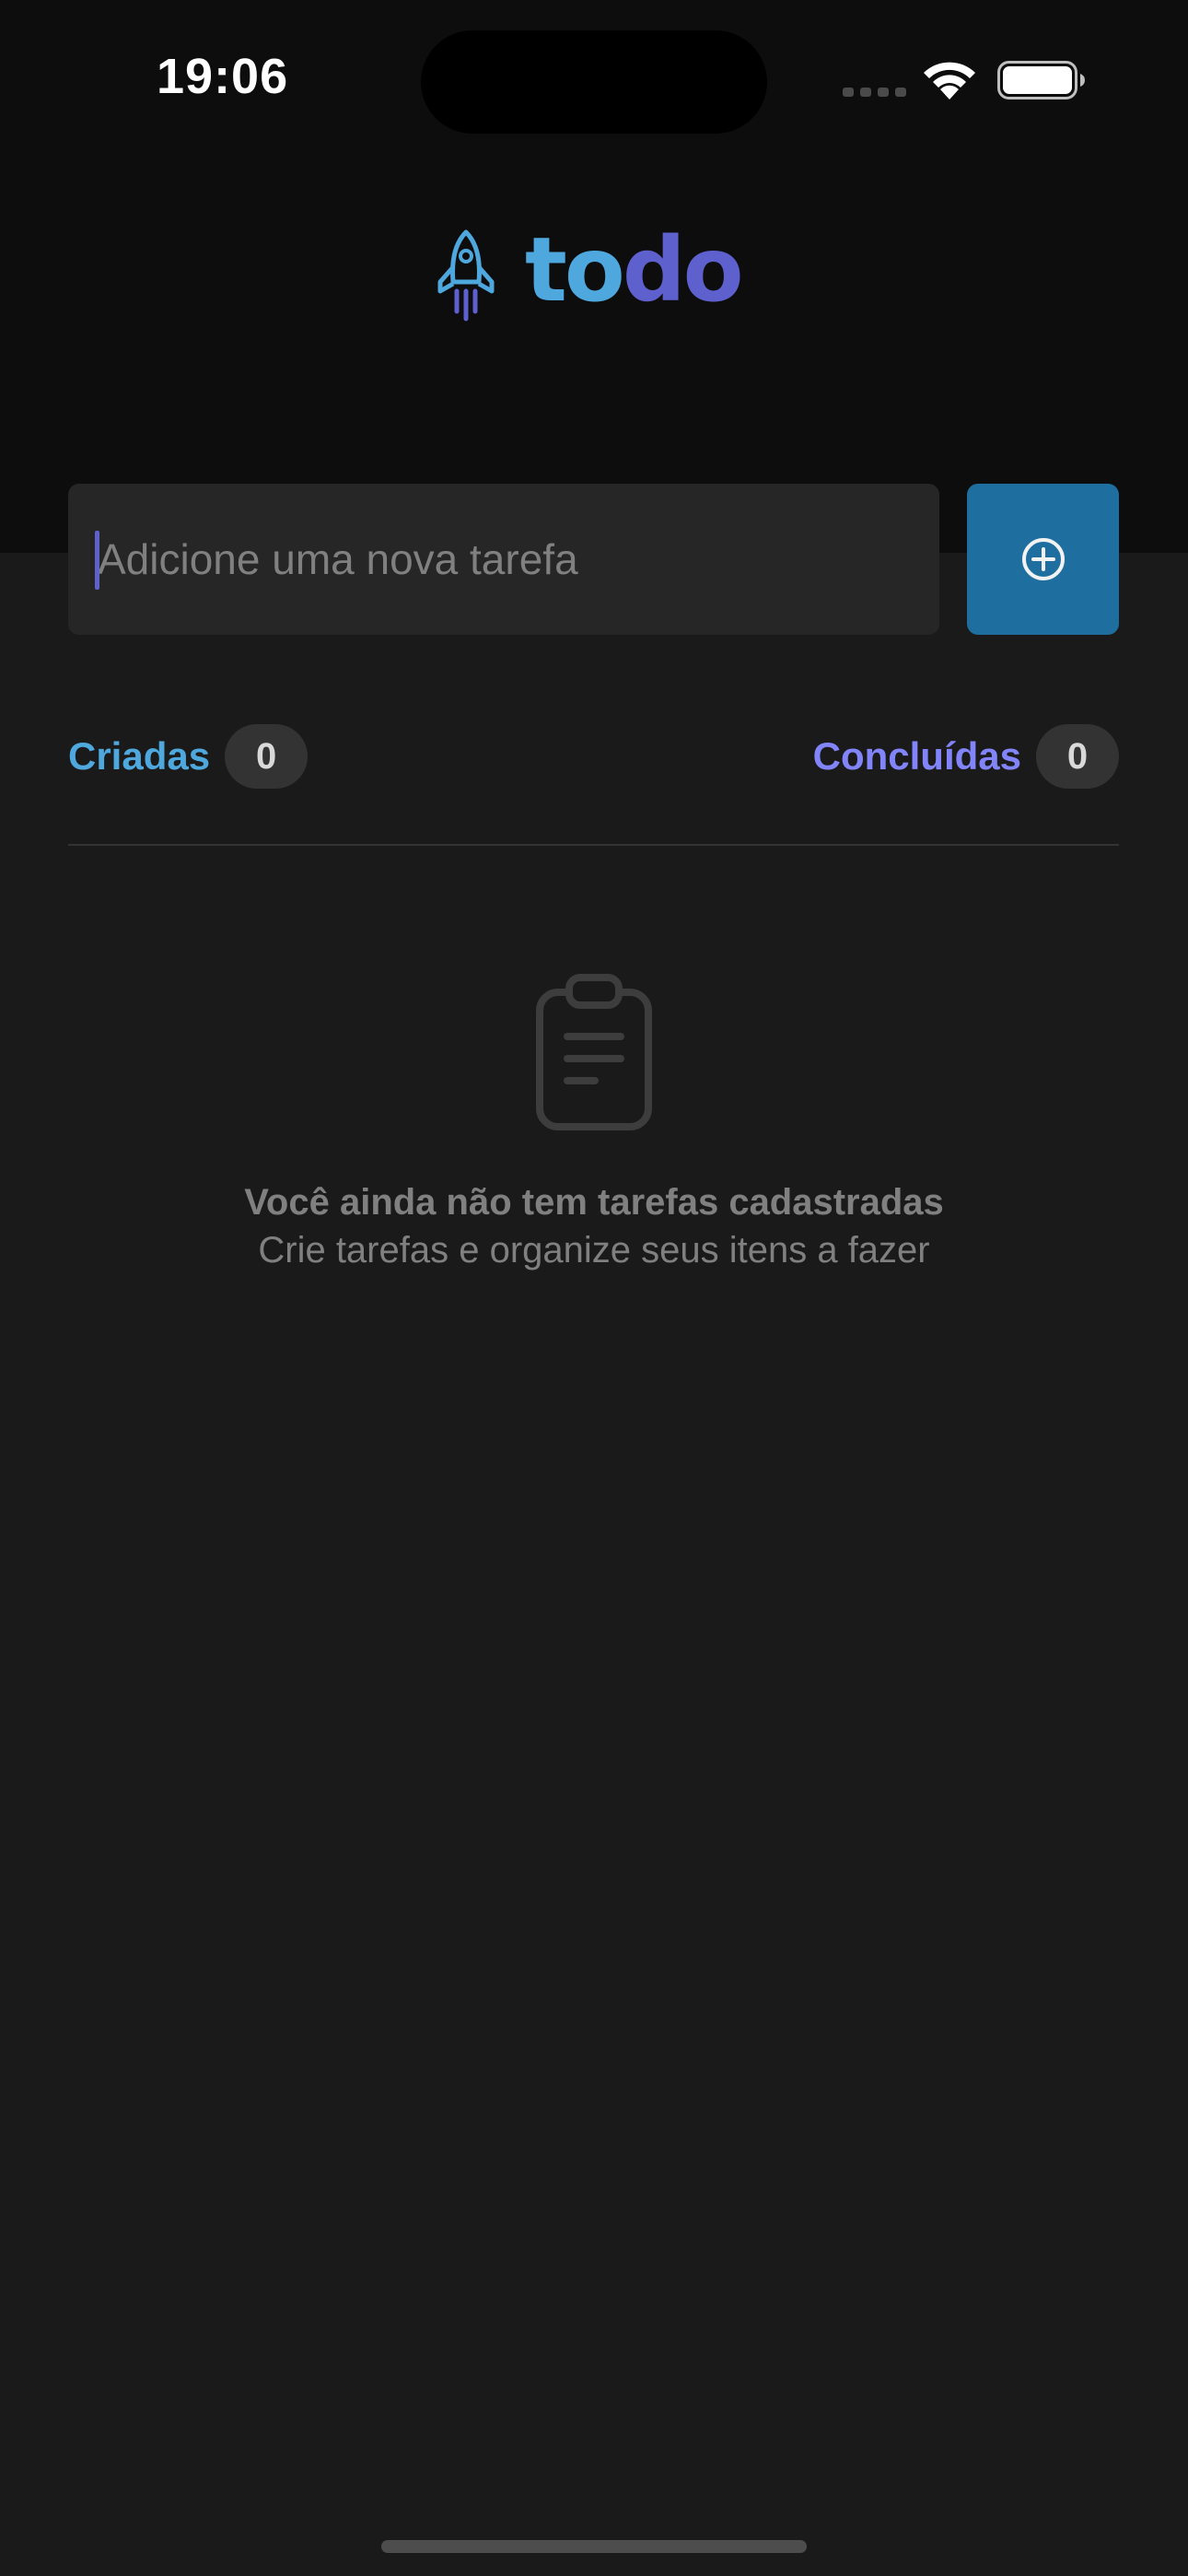  I want to click on app-logo: todo, so click(594, 274).